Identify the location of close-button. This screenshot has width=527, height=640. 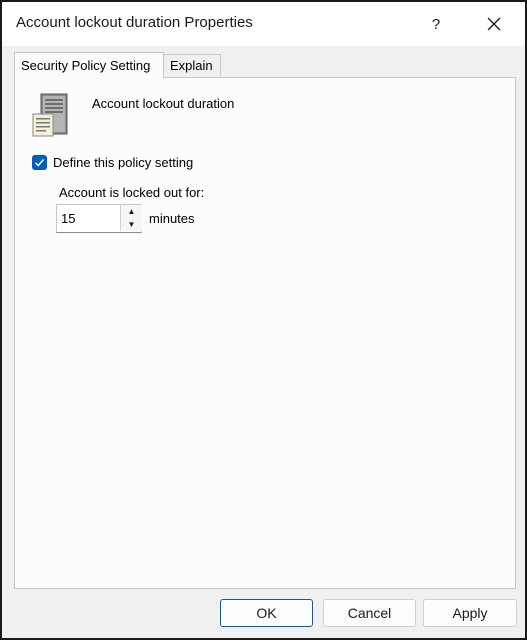
(494, 24).